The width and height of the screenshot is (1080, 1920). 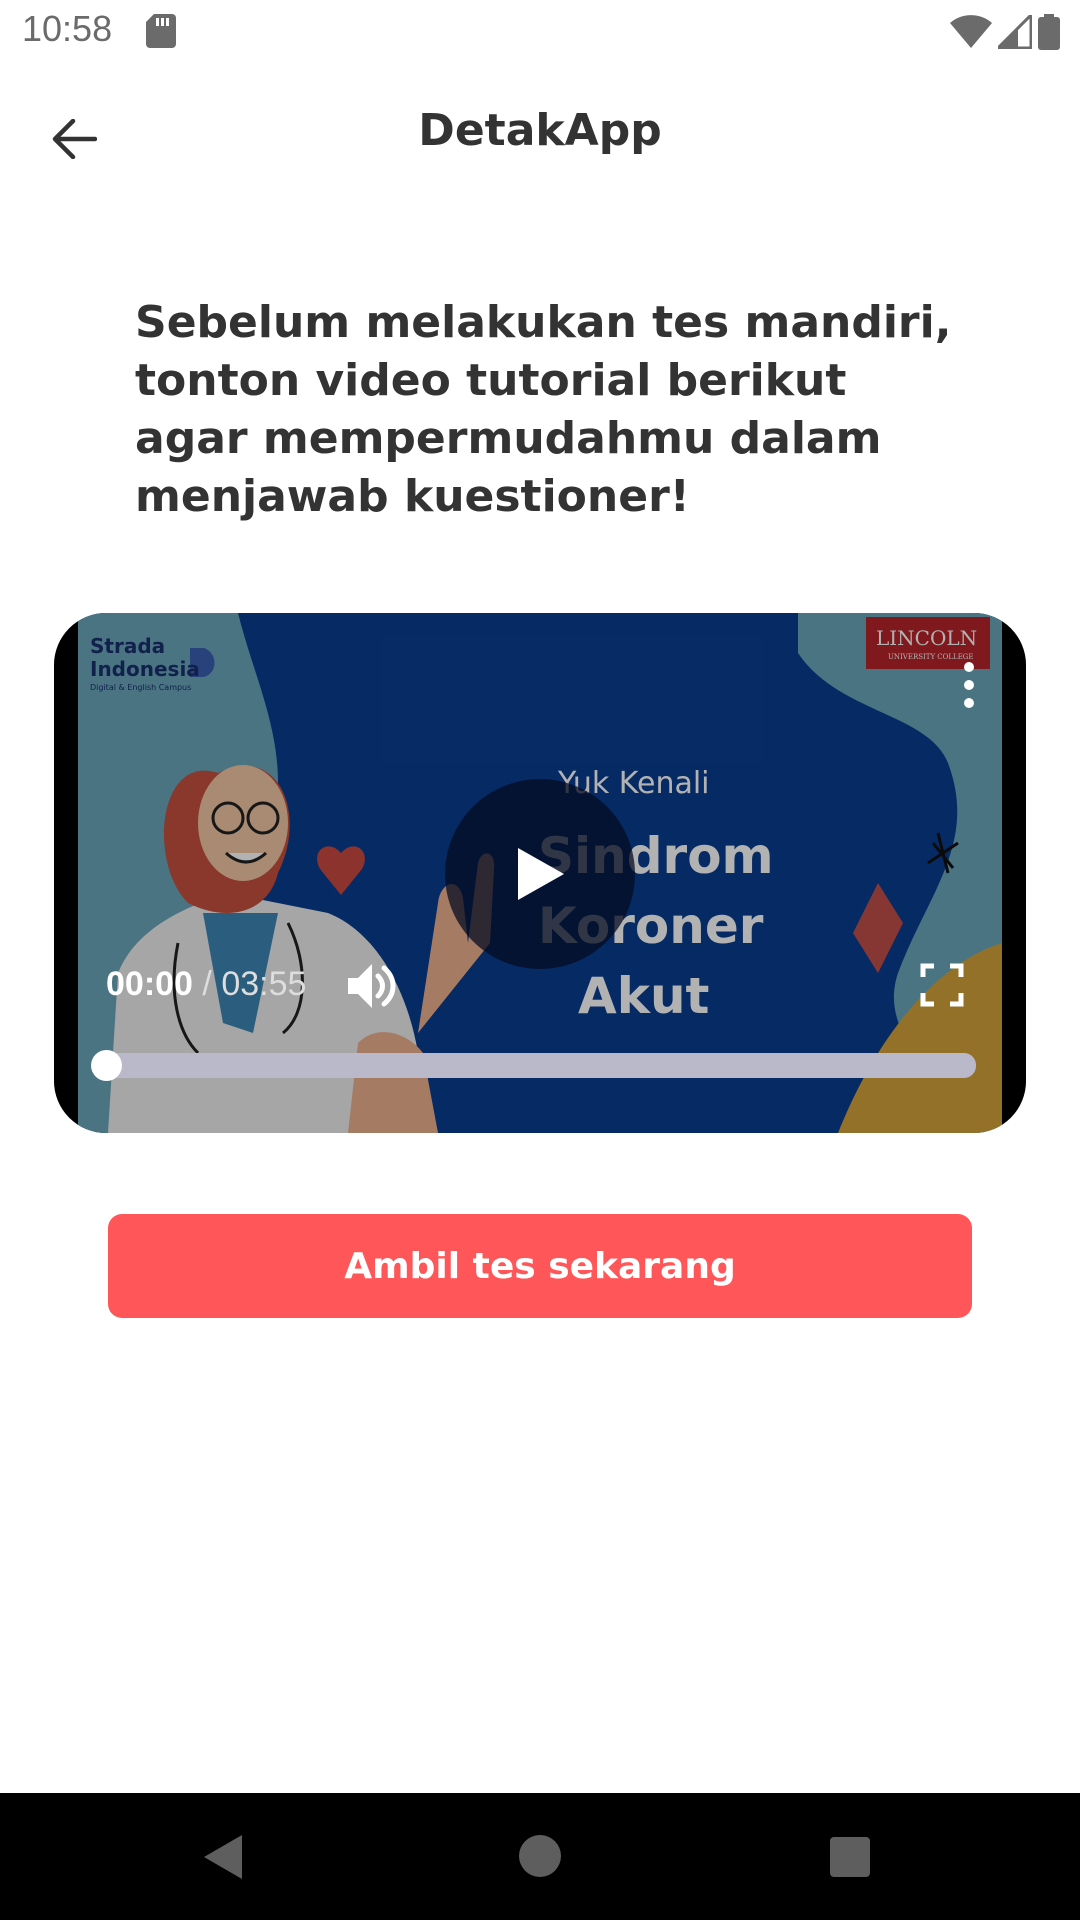 I want to click on more-vert-icon, so click(x=969, y=685).